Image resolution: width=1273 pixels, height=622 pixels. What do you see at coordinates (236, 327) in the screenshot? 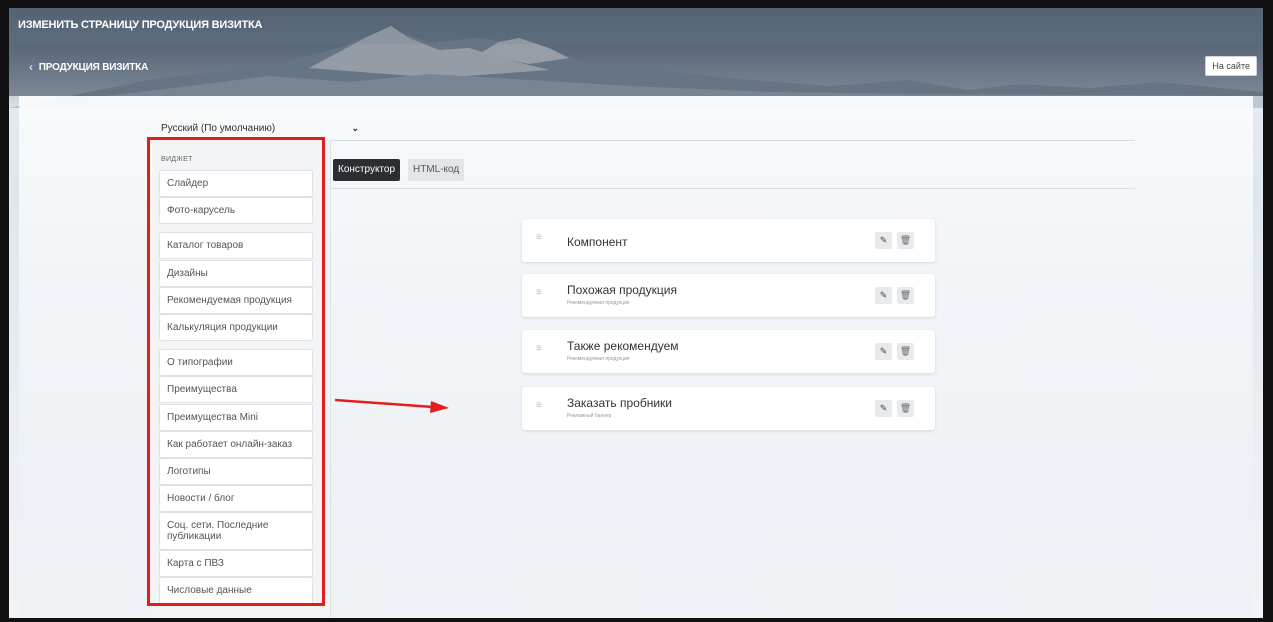
I see `widget-item: Калькуляция продукции` at bounding box center [236, 327].